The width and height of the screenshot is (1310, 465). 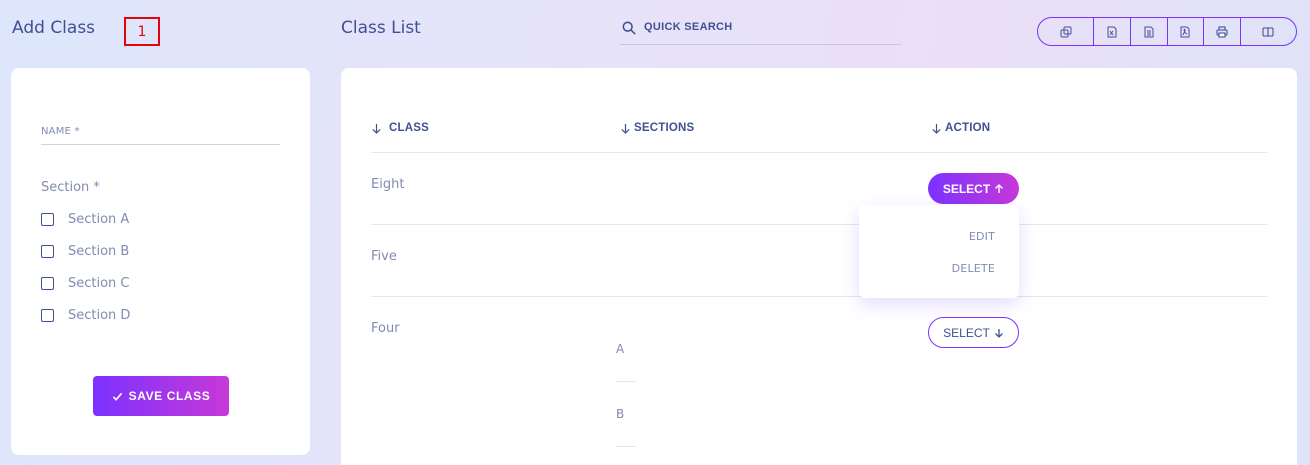 I want to click on excel-icon, so click(x=1112, y=31).